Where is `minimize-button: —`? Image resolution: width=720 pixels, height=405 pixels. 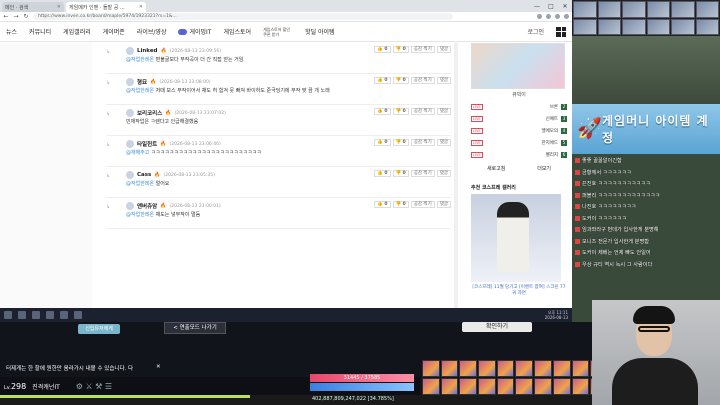 minimize-button: — is located at coordinates (537, 6).